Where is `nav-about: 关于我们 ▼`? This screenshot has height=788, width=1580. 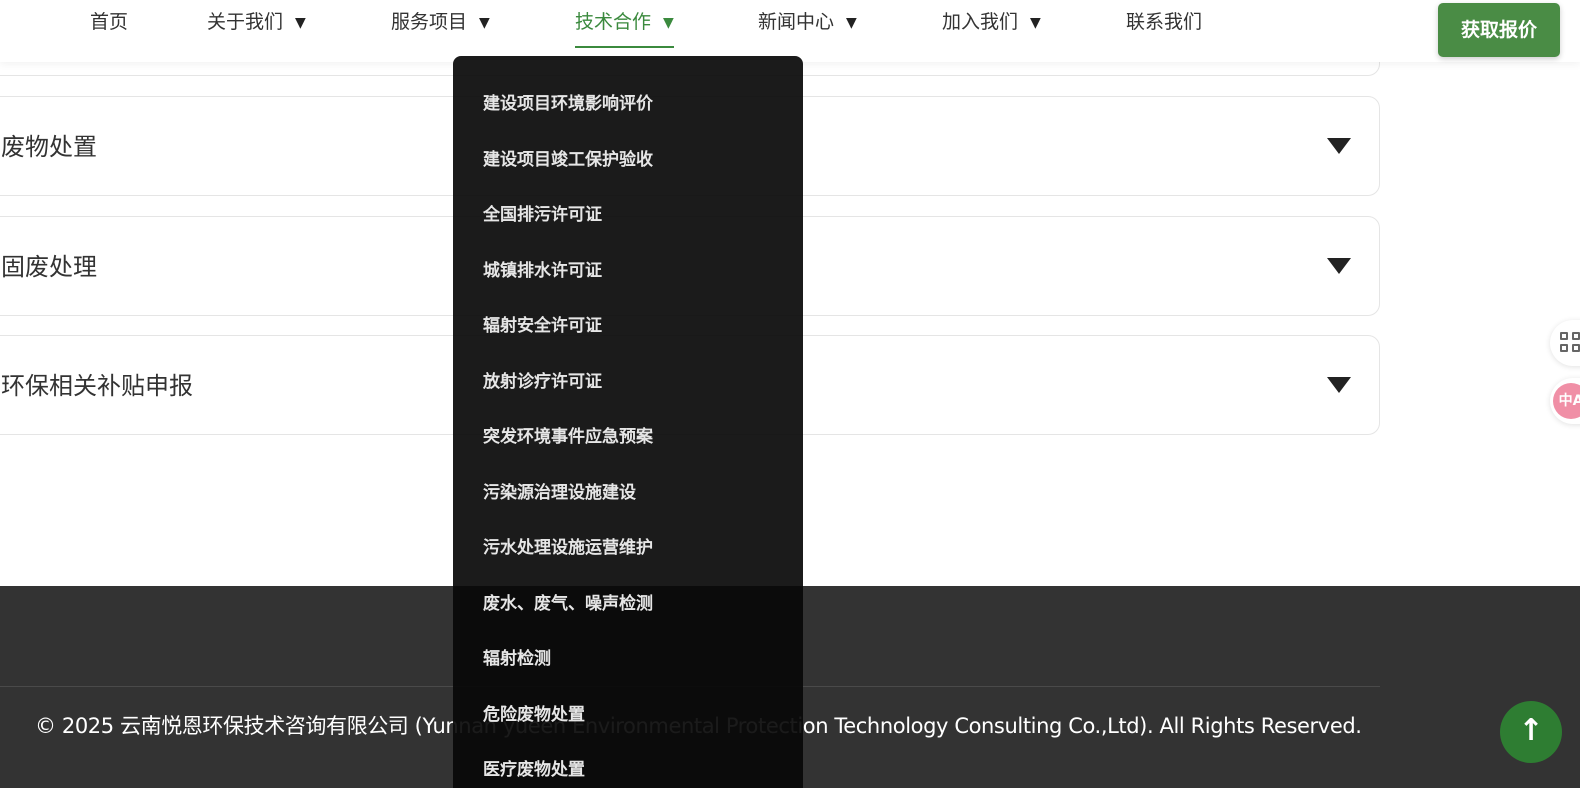 nav-about: 关于我们 ▼ is located at coordinates (256, 24).